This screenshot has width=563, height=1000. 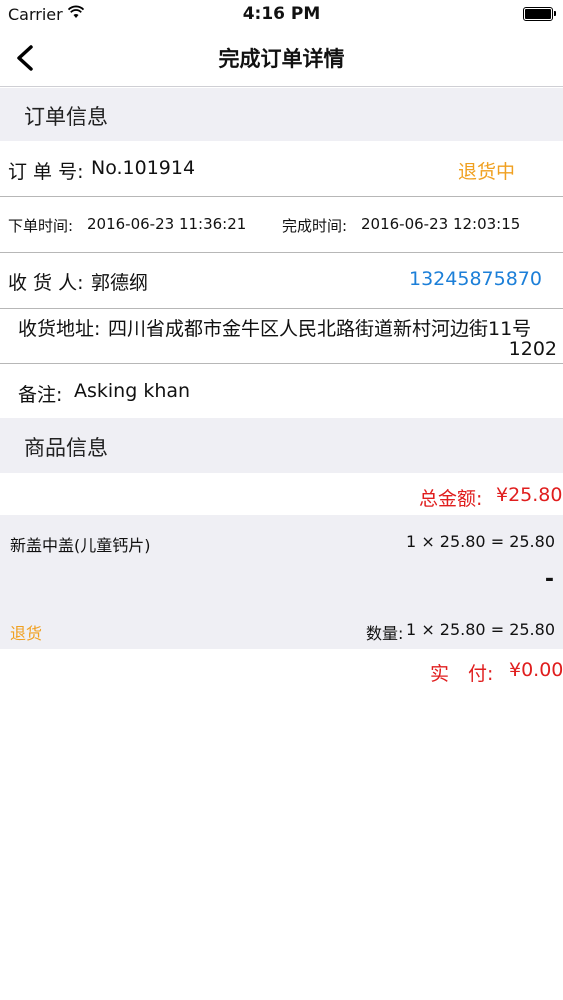 I want to click on order-number-label: 订 单 号:, so click(x=46, y=172).